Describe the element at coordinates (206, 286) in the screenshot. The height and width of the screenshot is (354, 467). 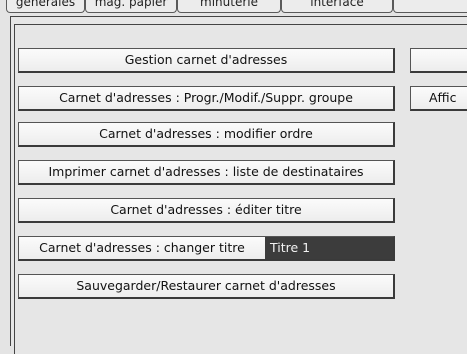
I see `sauvegarder-restaurer-button: Sauvegarder/Restaurer carnet d'adresses` at that location.